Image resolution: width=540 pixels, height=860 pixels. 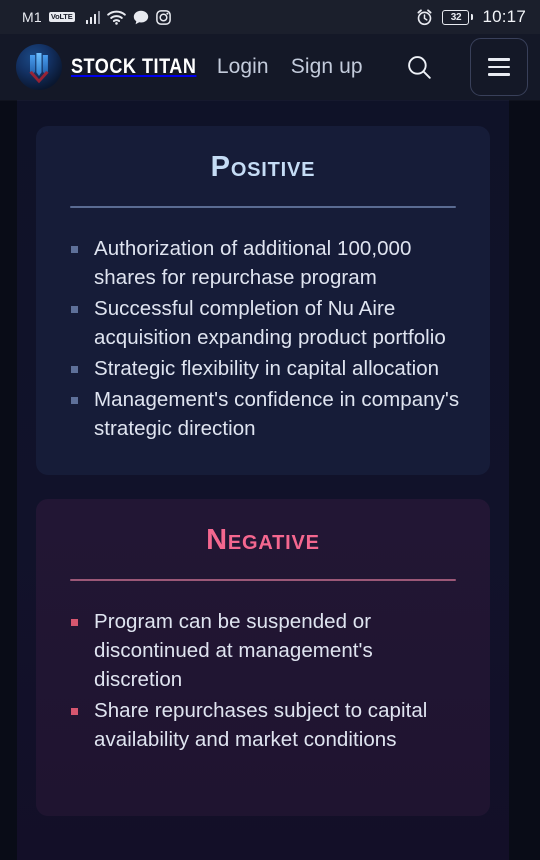 I want to click on status-bar-clock: 10:17, so click(x=504, y=16).